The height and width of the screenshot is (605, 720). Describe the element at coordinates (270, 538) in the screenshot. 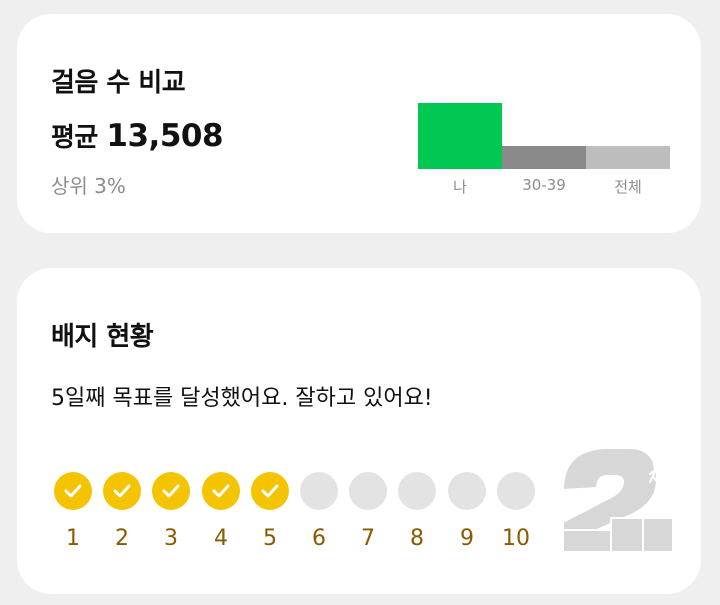

I see `day-label-5: 5` at that location.